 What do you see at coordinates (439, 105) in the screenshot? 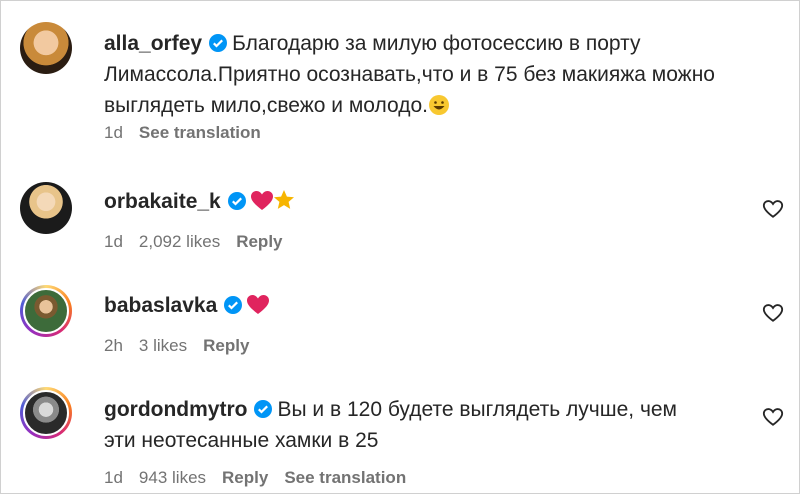
I see `grinning-face-icon` at bounding box center [439, 105].